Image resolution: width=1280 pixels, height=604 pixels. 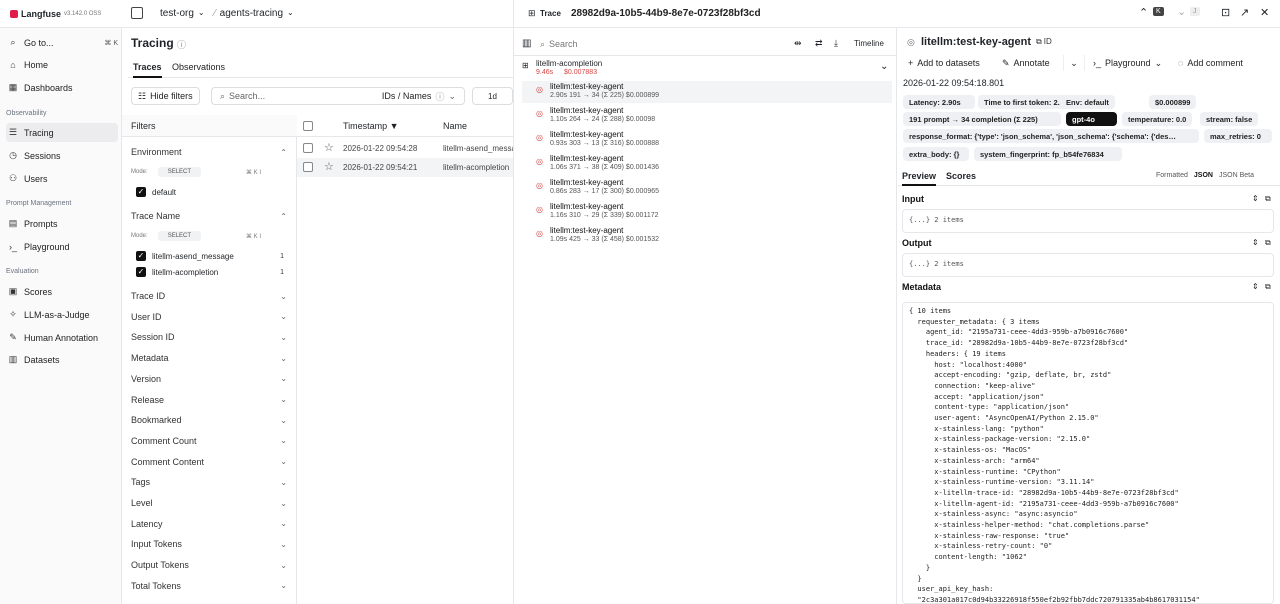 What do you see at coordinates (209, 420) in the screenshot?
I see `filter-bookmarked: Bookmarked ⌄` at bounding box center [209, 420].